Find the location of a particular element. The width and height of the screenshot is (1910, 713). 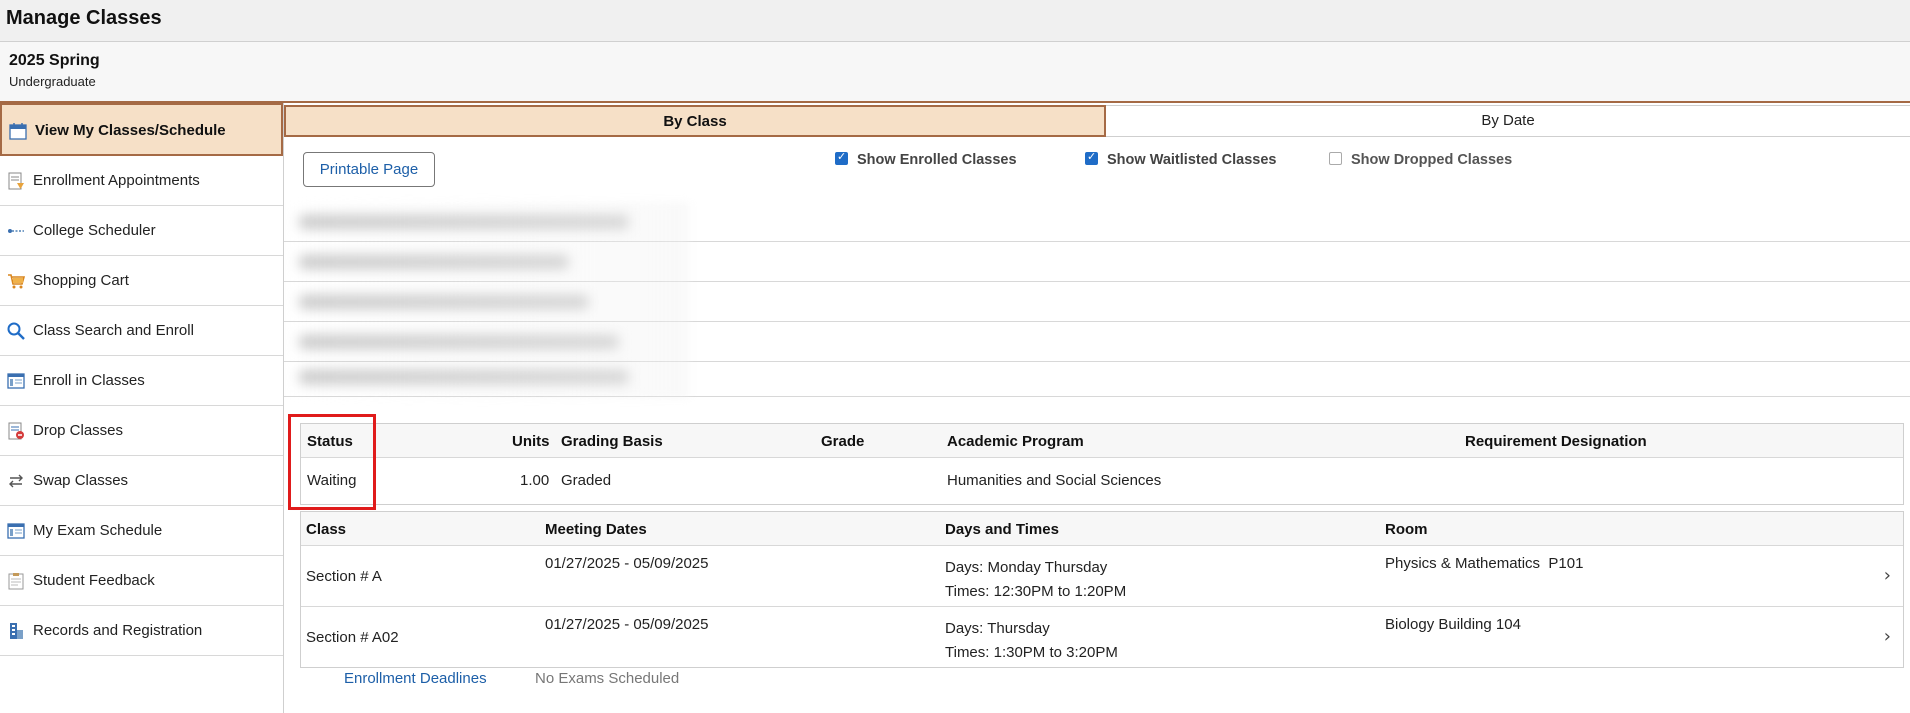

sidebar-item-college-scheduler: College Scheduler is located at coordinates (141, 231).